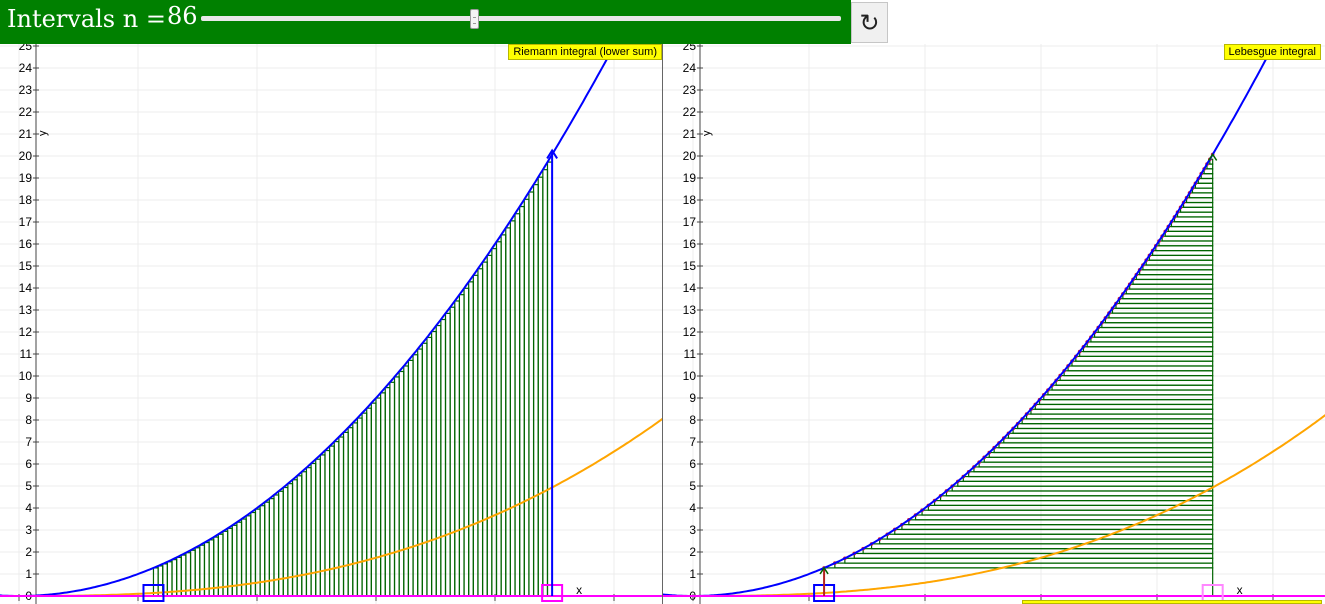  I want to click on refresh-button: ↻, so click(869, 22).